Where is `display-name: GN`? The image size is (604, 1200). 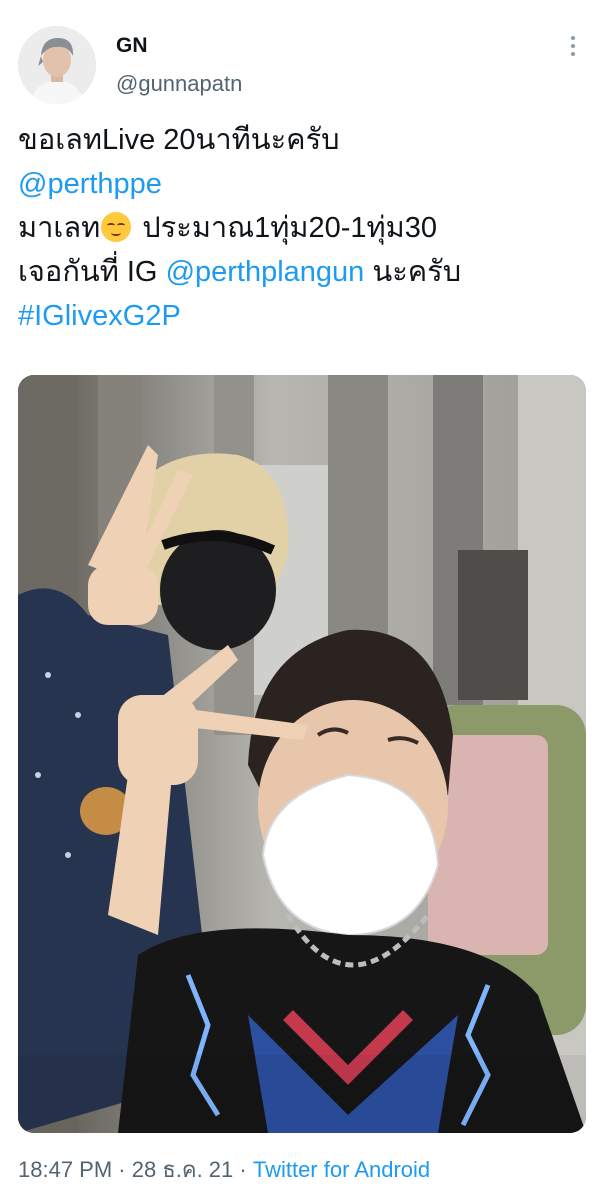
display-name: GN is located at coordinates (132, 46).